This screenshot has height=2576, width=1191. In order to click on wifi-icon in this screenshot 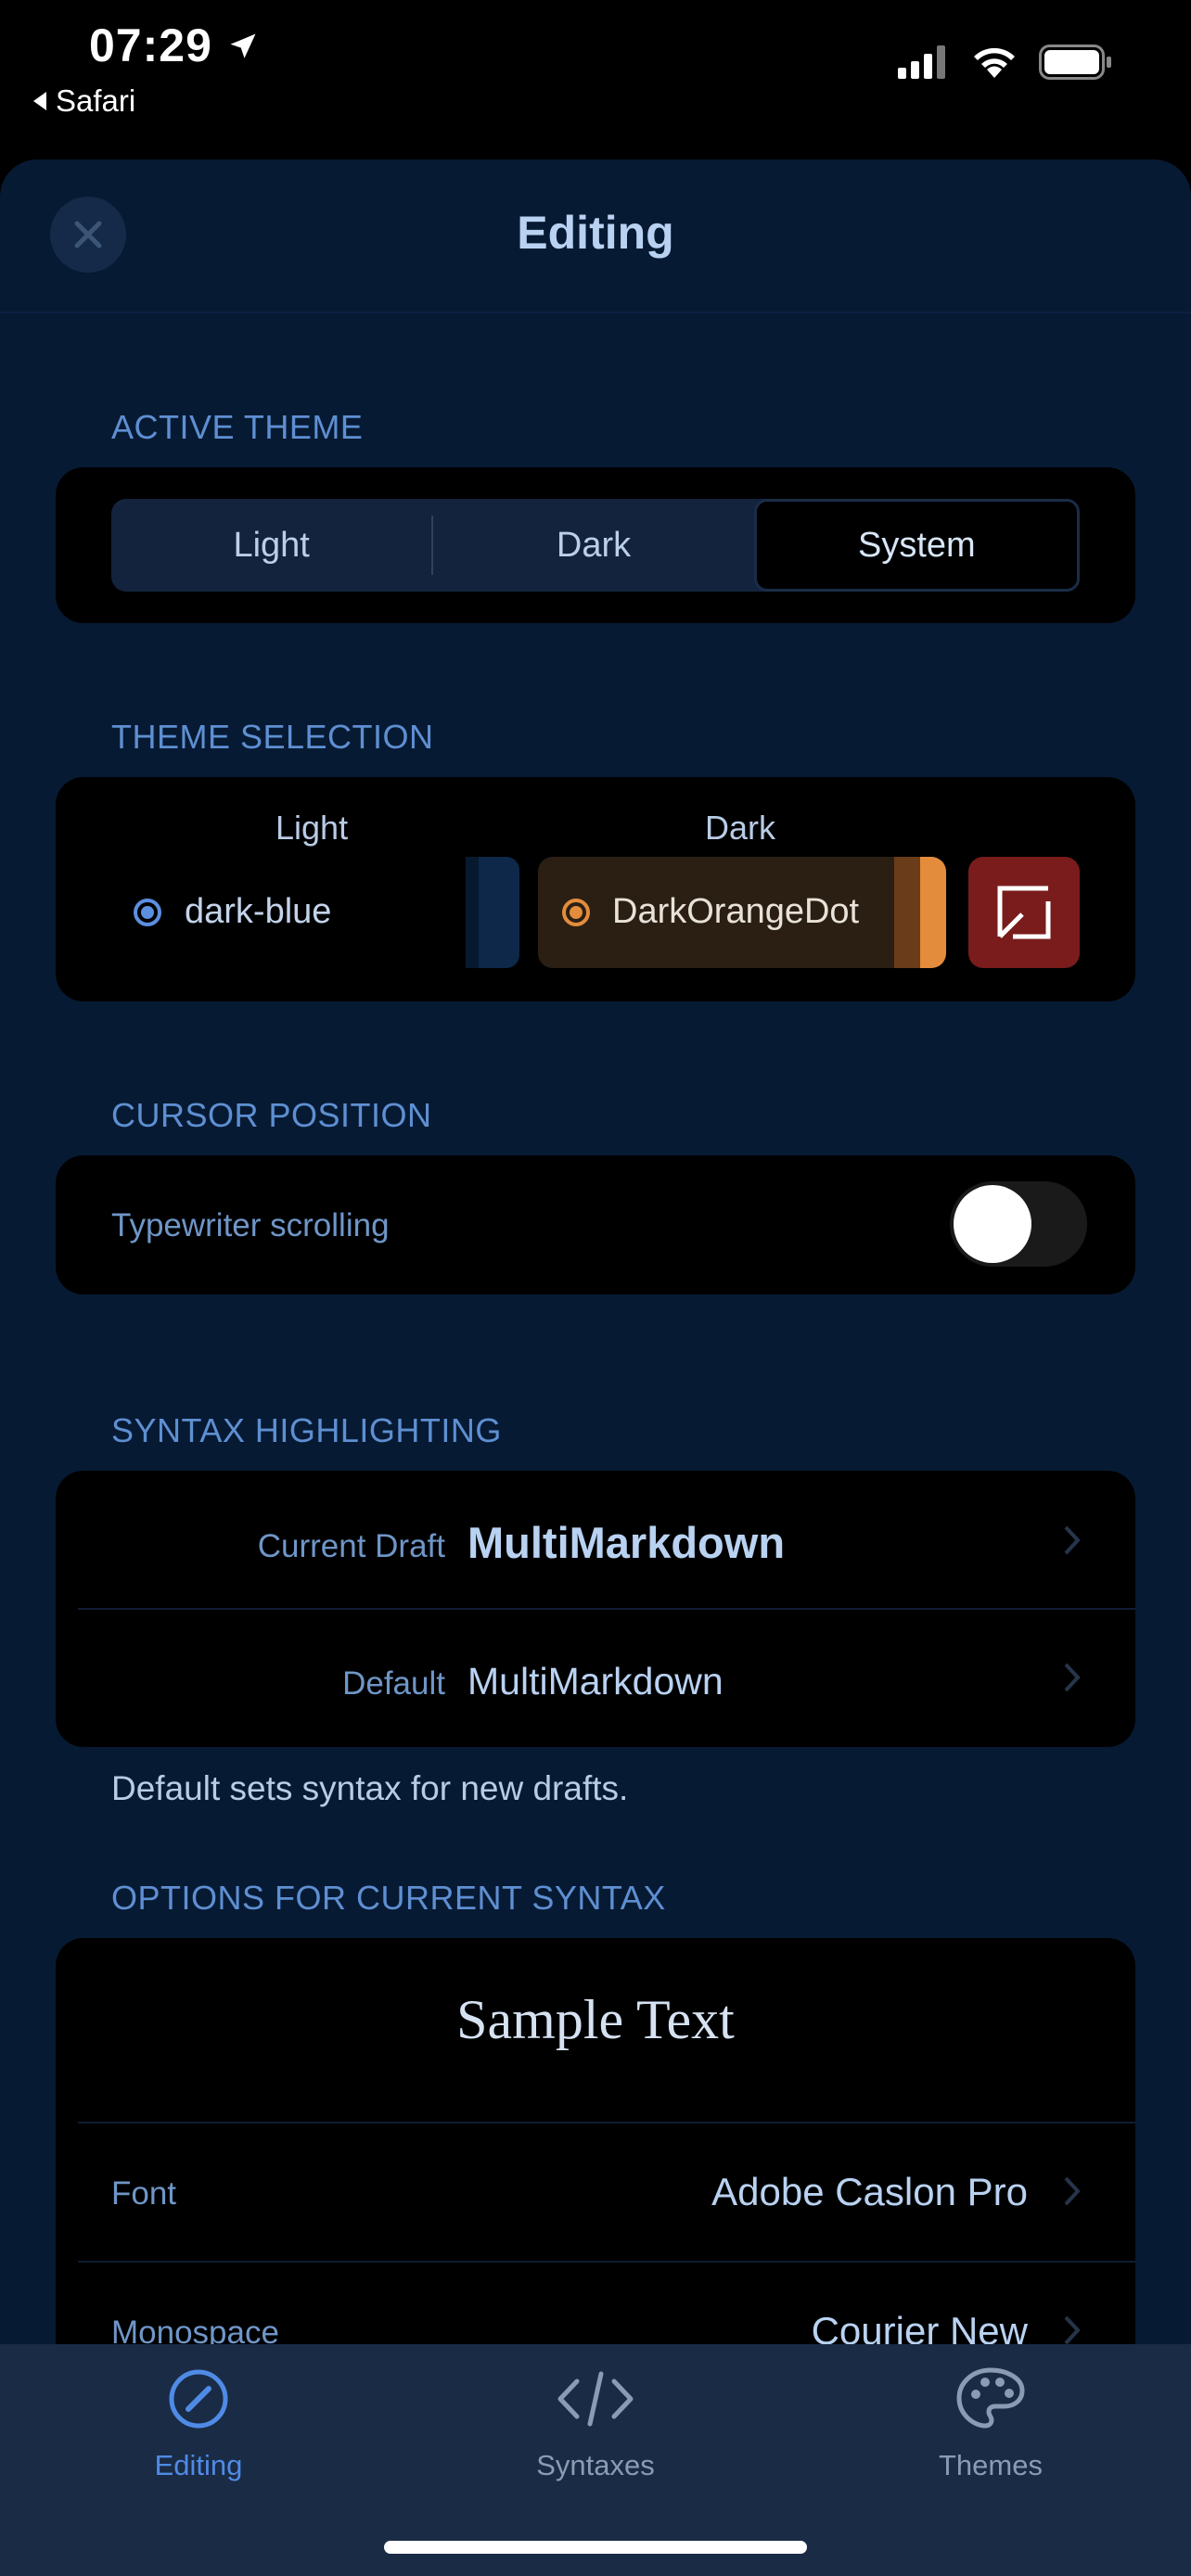, I will do `click(995, 62)`.